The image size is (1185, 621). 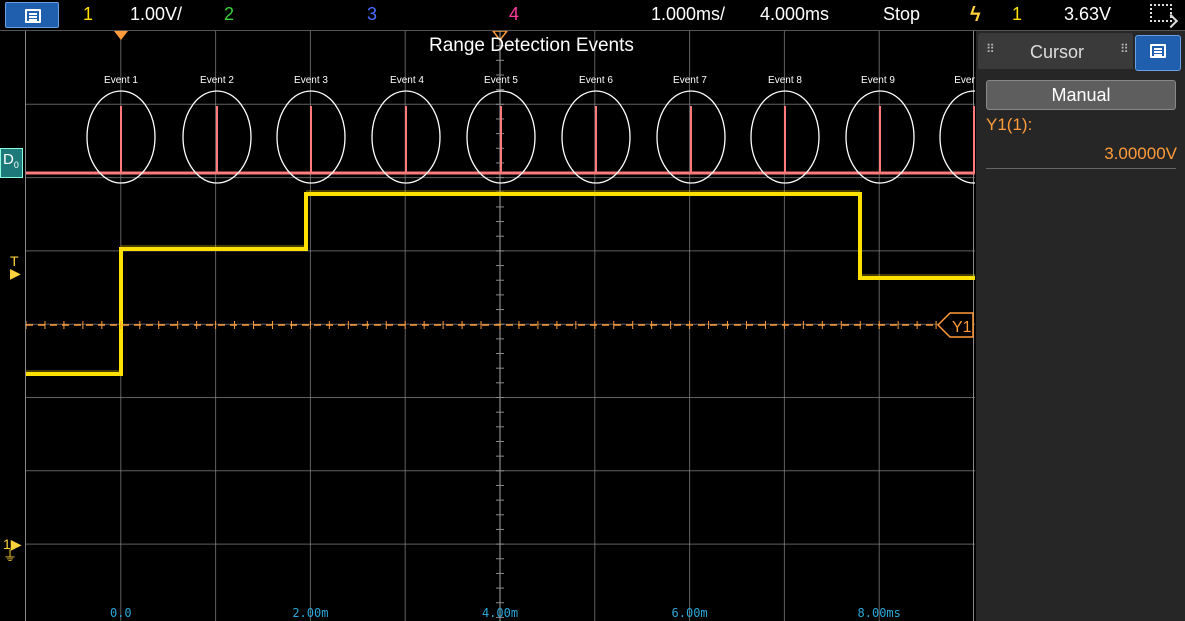 I want to click on x-axis-label: 2.00m, so click(x=310, y=613).